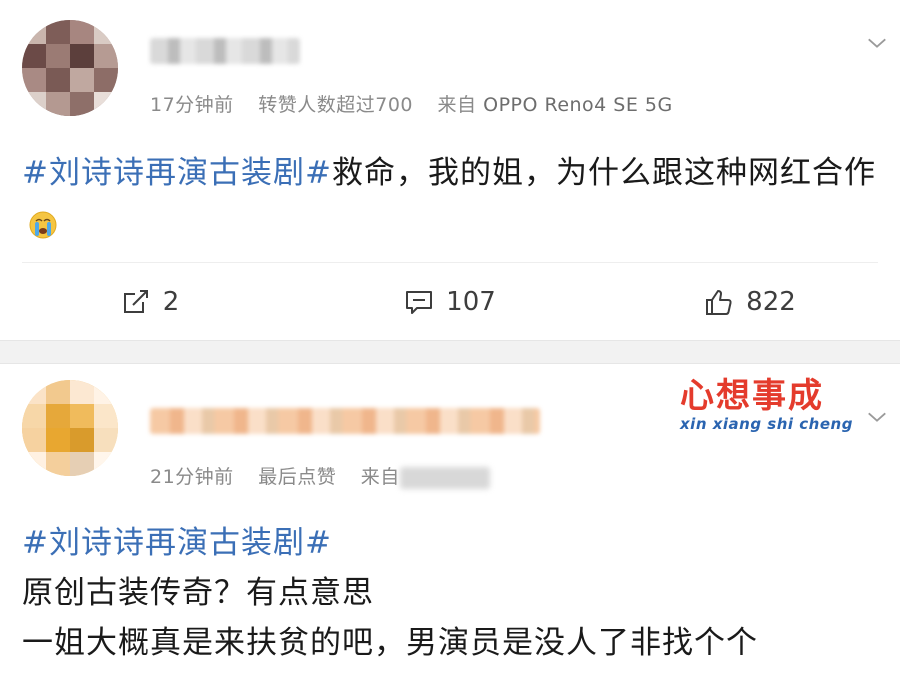 Image resolution: width=900 pixels, height=684 pixels. I want to click on comment-icon, so click(419, 302).